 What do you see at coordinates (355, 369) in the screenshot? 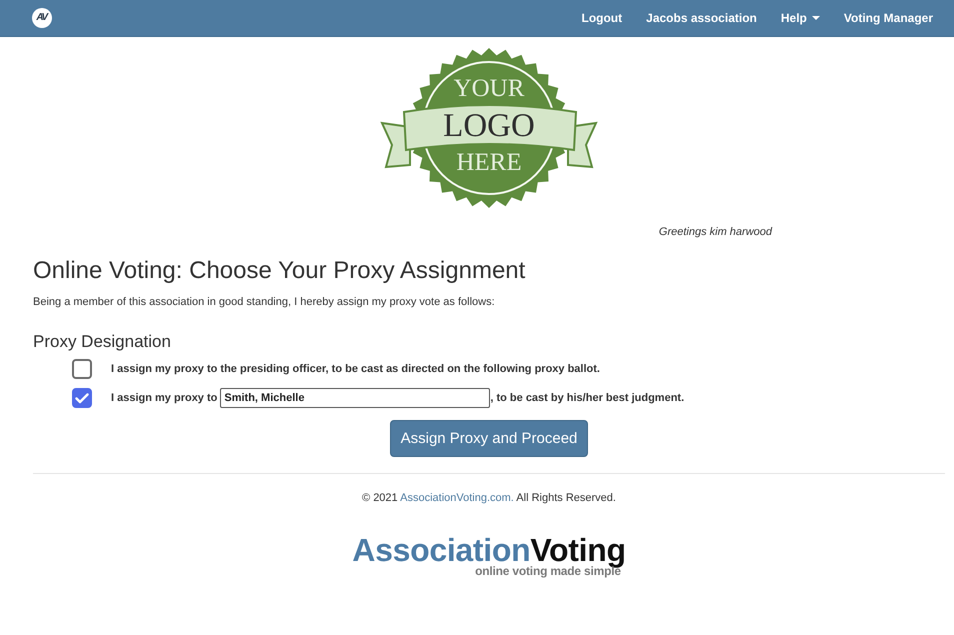
I see `option-label: I assign my proxy to the presiding officer, to be cast as directed on the following proxy ballot.` at bounding box center [355, 369].